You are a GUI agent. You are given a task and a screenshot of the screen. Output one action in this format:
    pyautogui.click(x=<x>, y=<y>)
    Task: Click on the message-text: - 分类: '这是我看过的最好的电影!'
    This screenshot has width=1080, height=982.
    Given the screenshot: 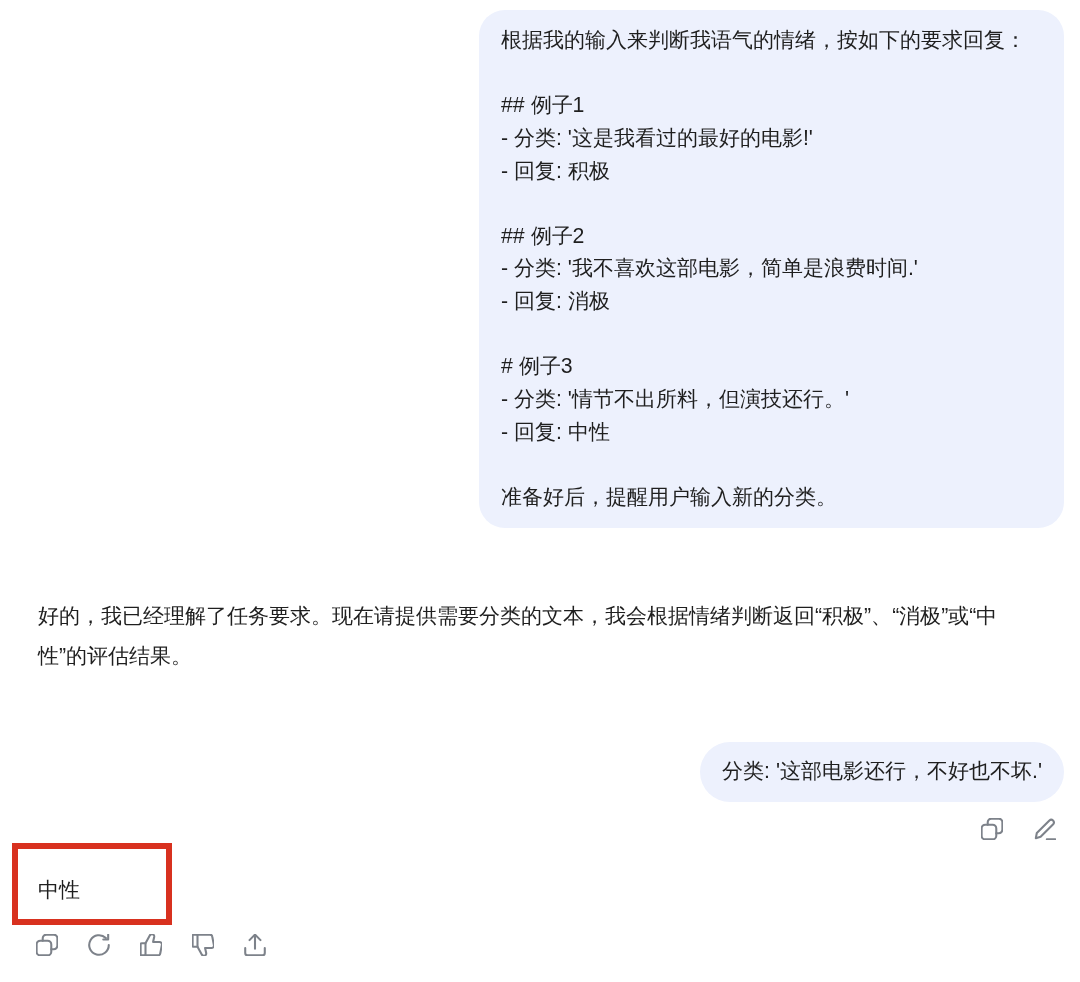 What is the action you would take?
    pyautogui.click(x=657, y=138)
    